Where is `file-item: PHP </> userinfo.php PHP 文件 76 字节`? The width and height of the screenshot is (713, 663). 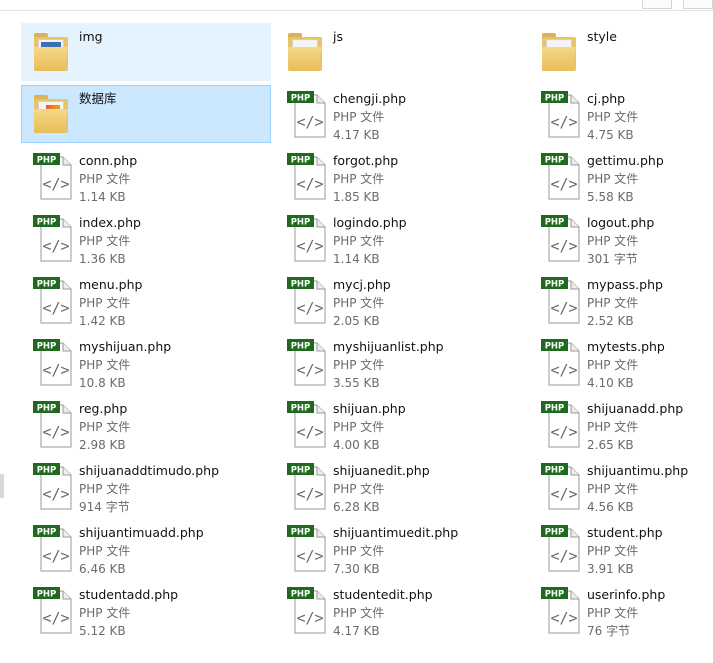 file-item: PHP </> userinfo.php PHP 文件 76 字节 is located at coordinates (615, 610).